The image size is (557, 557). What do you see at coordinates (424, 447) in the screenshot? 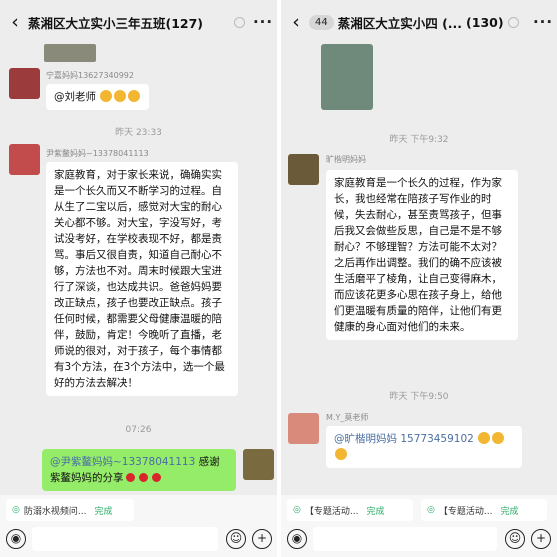
I see `message-bubble: @旷楷明妈妈 15773459102` at bounding box center [424, 447].